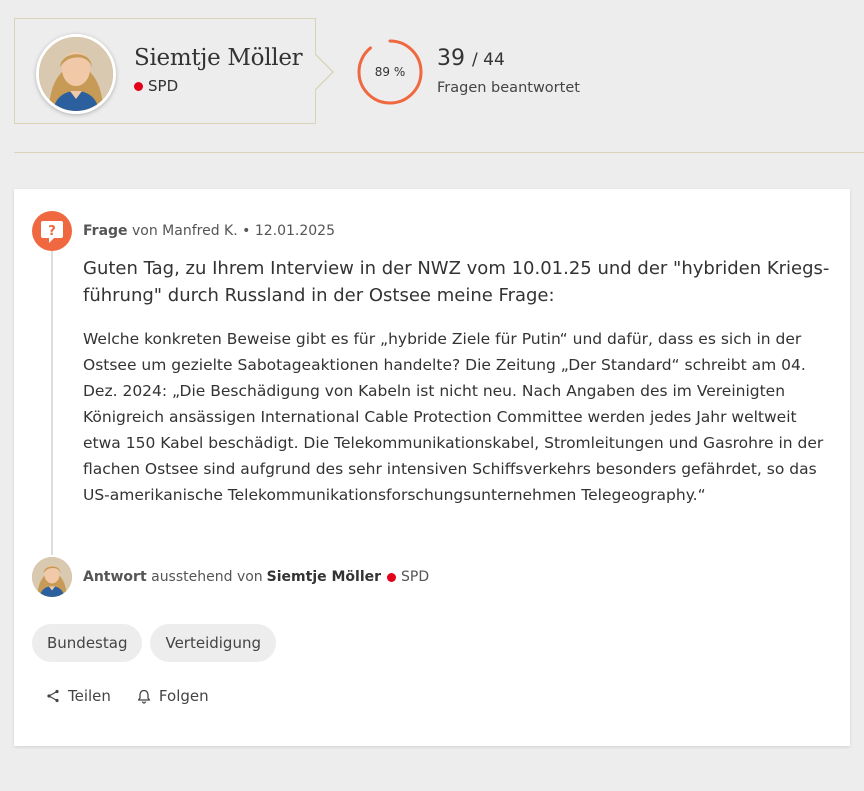 The image size is (864, 791). Describe the element at coordinates (87, 643) in the screenshot. I see `tag-bundestag: Bundestag` at that location.